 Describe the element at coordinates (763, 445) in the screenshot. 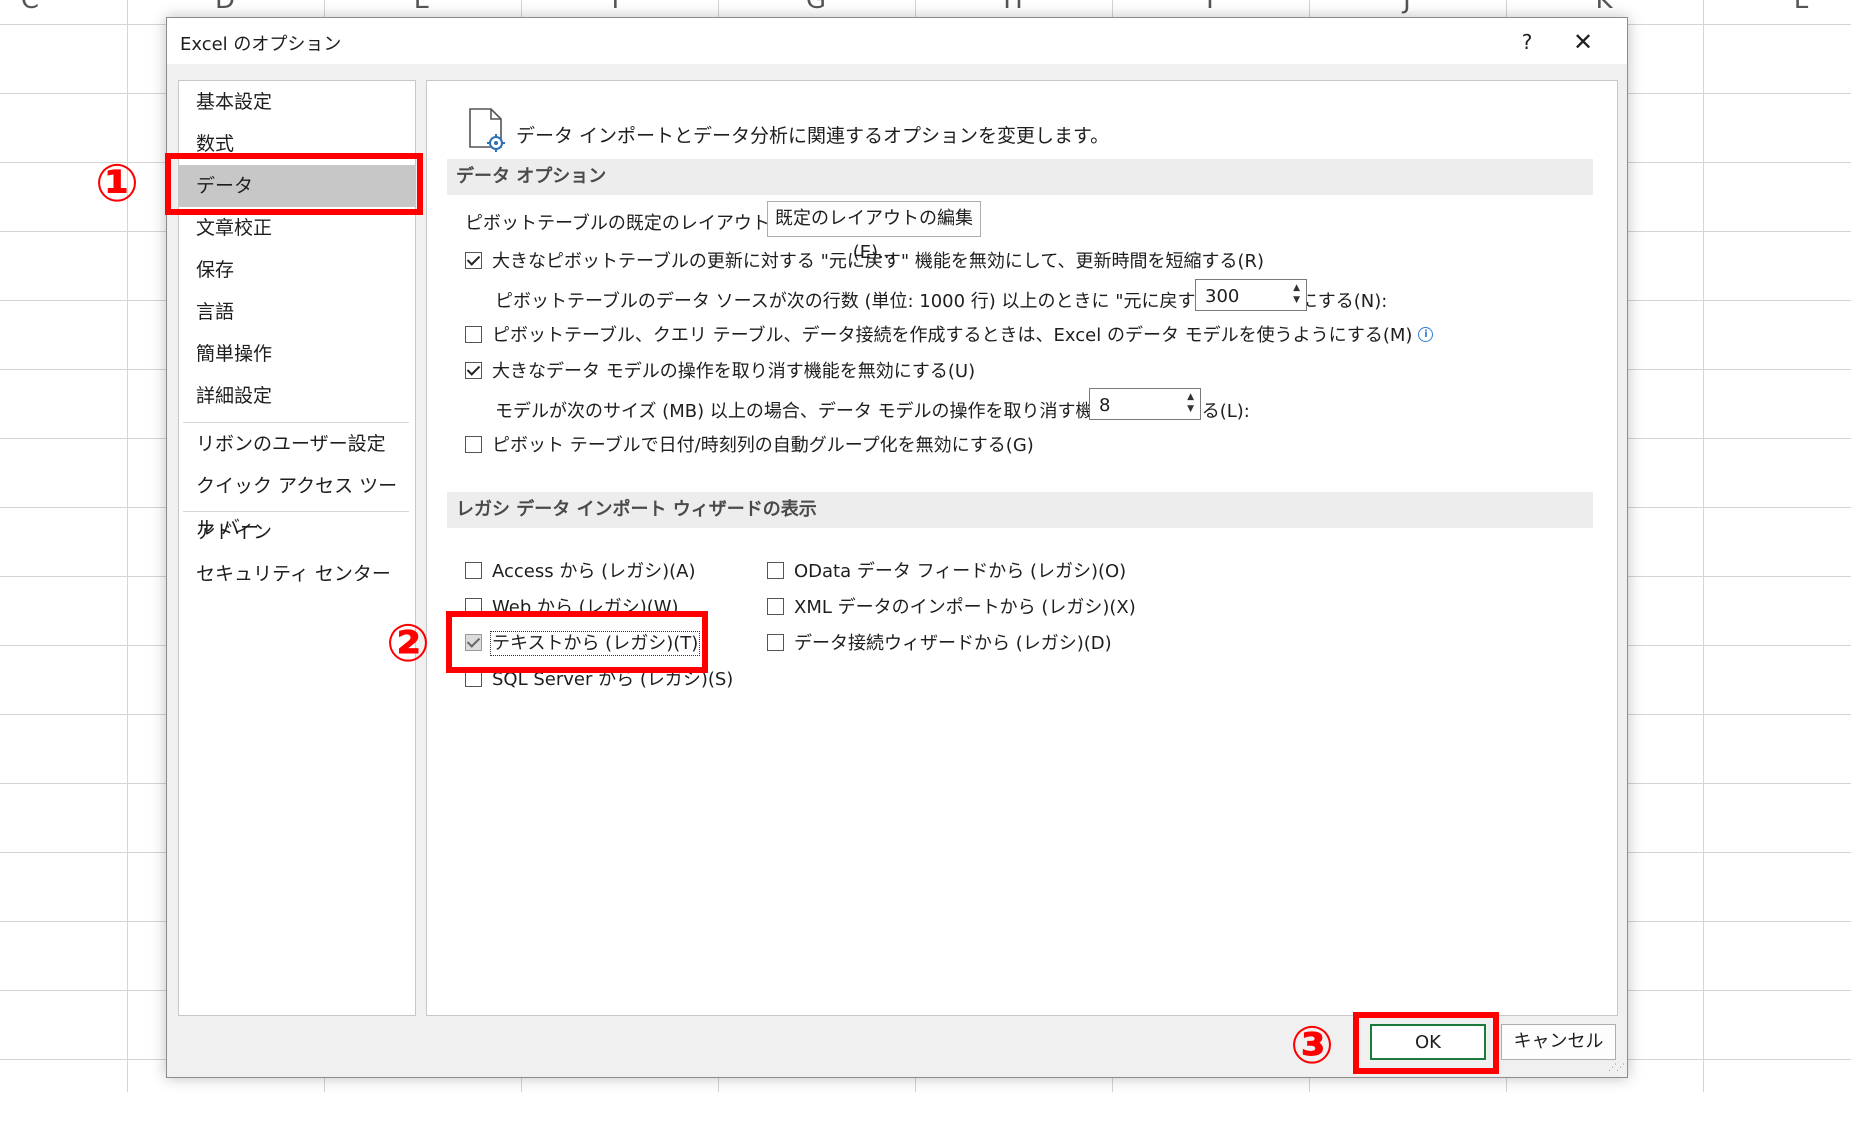

I see `option-label: ピボット テーブルで日付/時刻列の自動グループ化を無効にする(G)` at that location.